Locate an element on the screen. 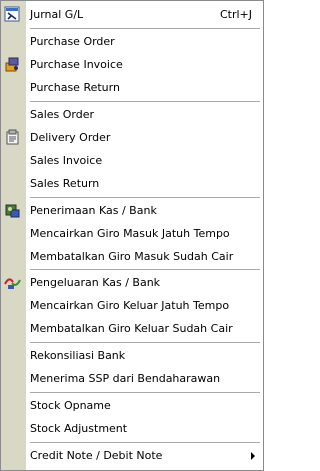 This screenshot has width=320, height=471. menu-item-shortcut: Ctrl+J is located at coordinates (235, 14).